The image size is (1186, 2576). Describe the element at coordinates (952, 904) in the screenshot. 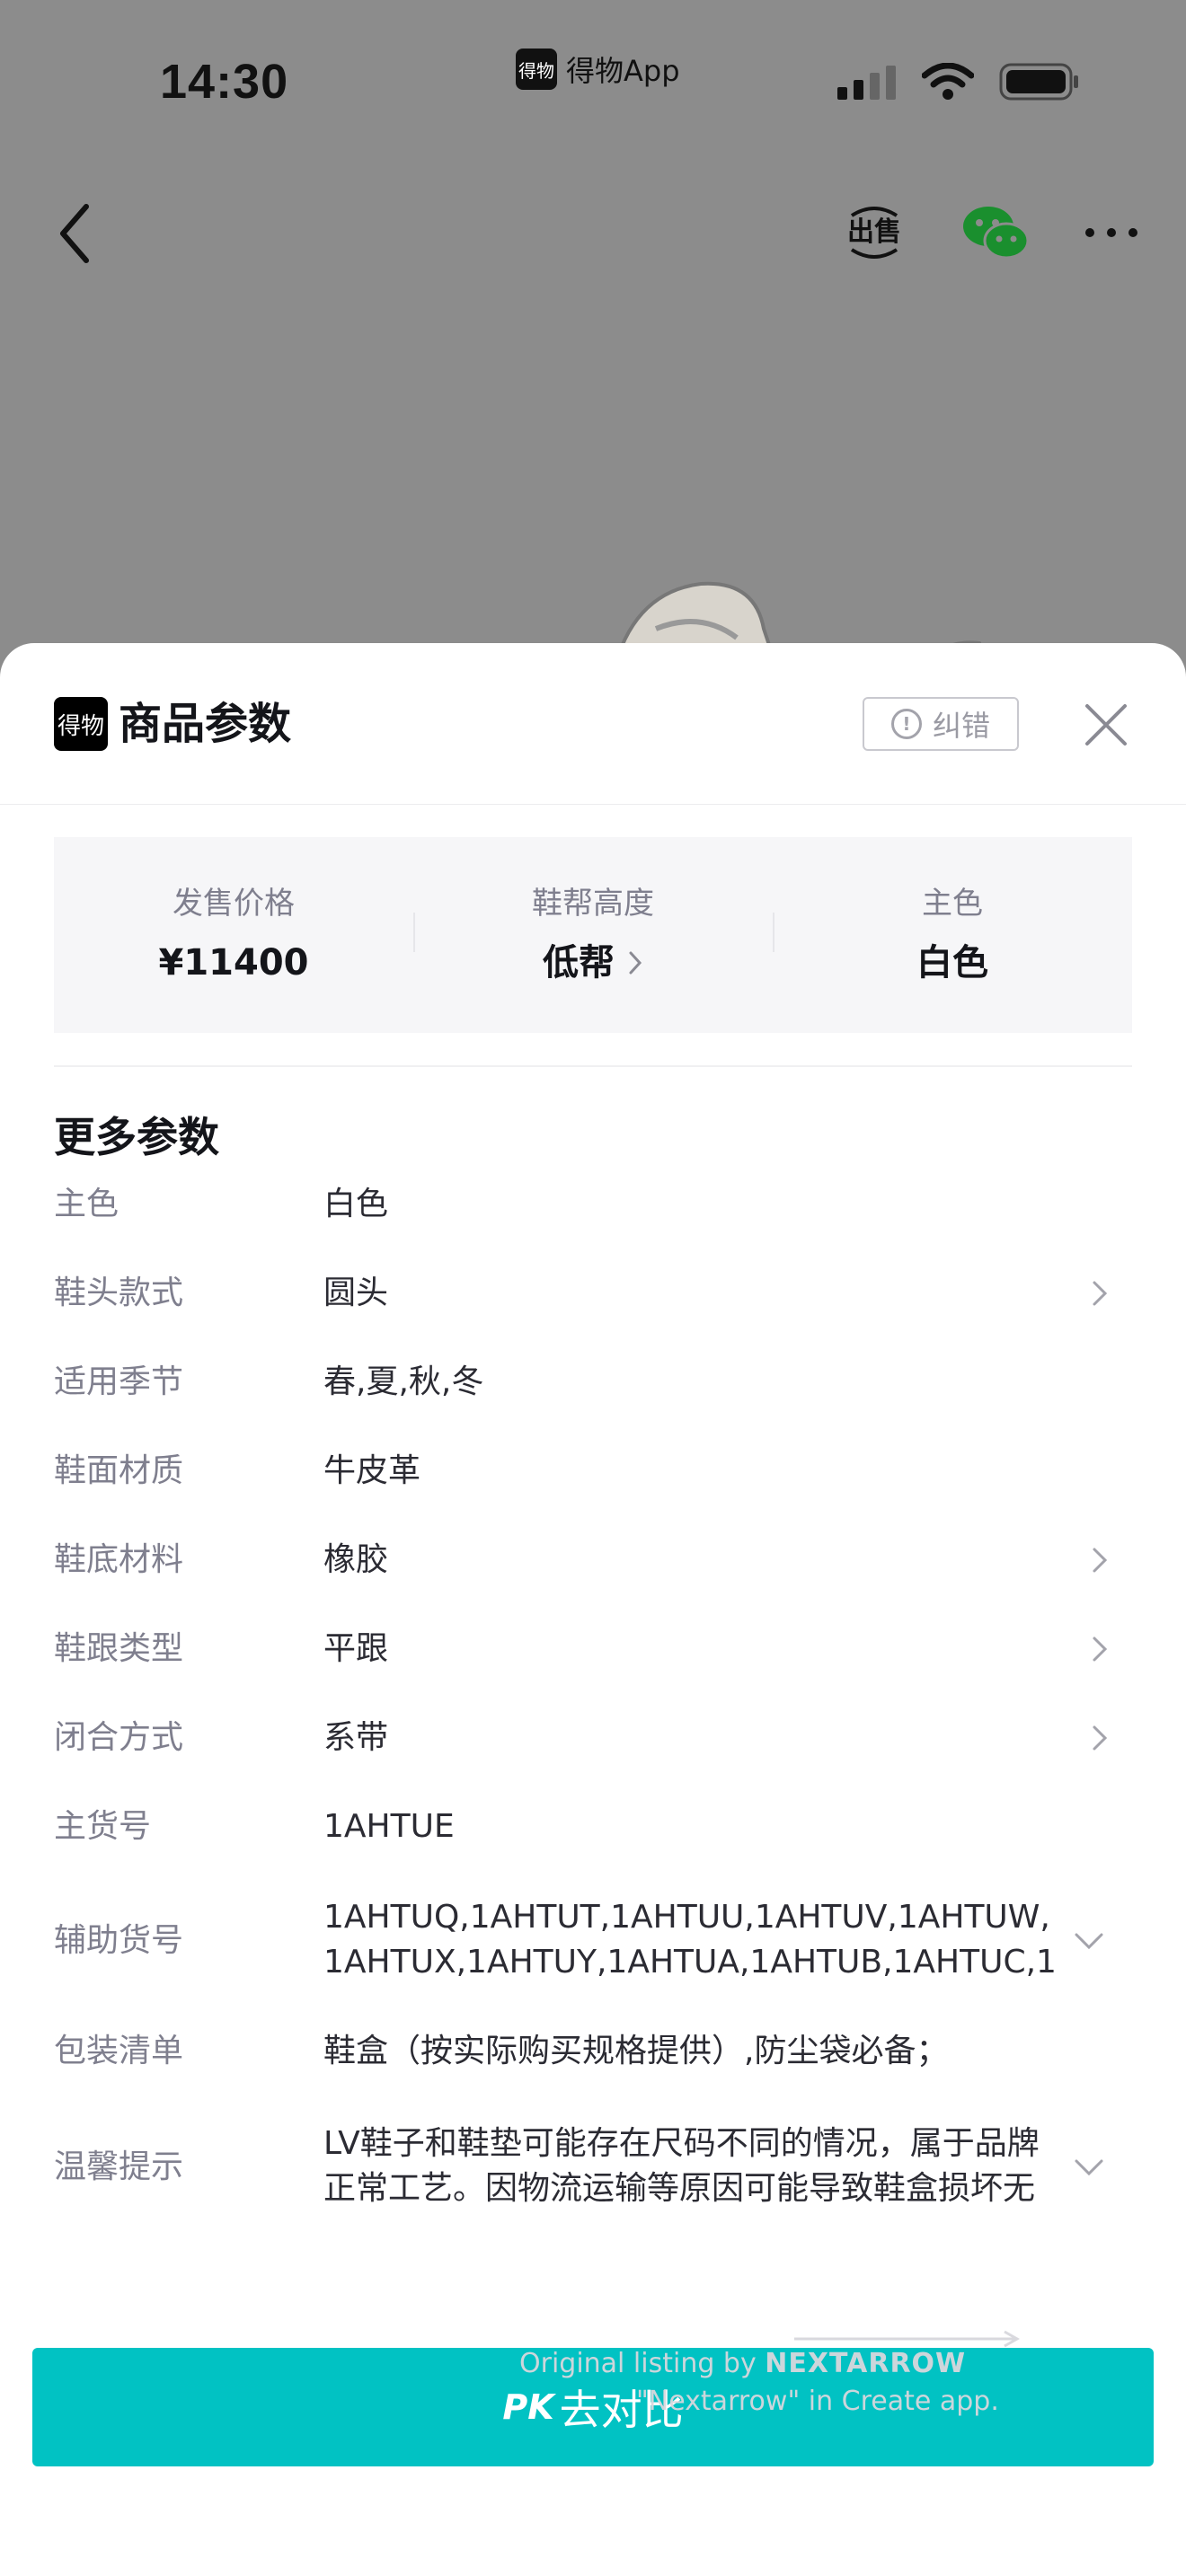

I see `summary-label: 主色` at that location.